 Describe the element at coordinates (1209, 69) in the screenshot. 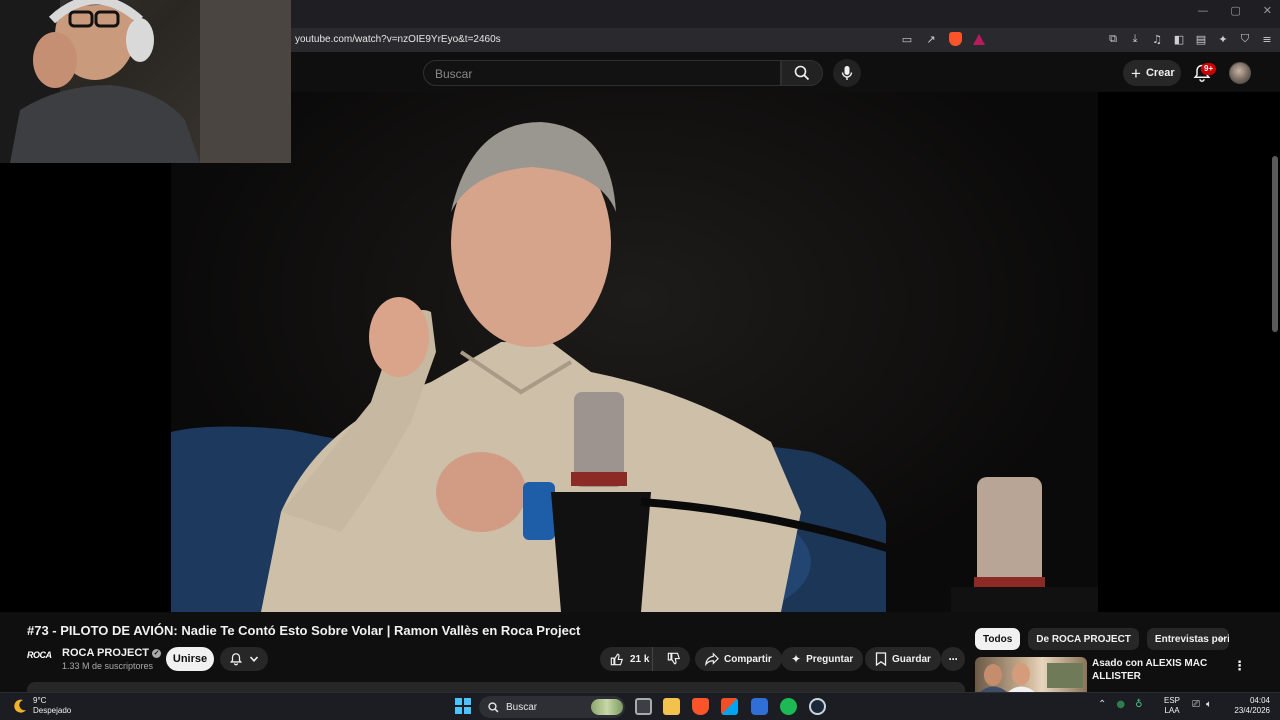

I see `notifications-badge: 9+` at that location.